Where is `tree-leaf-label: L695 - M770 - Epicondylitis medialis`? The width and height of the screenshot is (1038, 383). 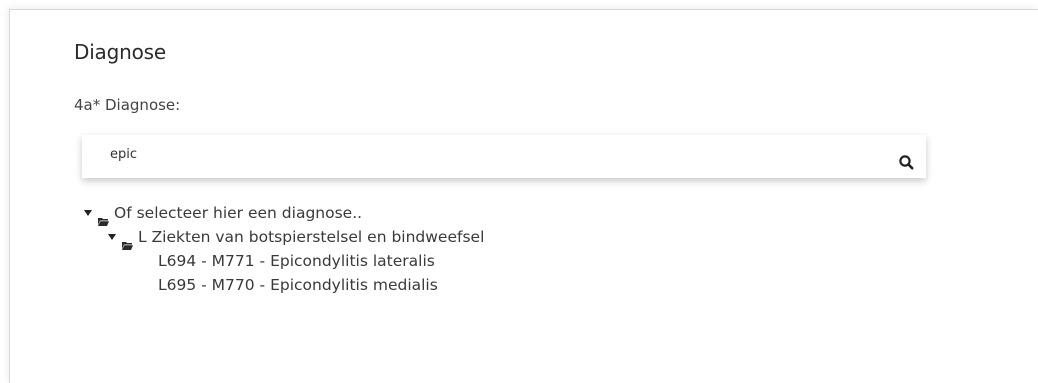
tree-leaf-label: L695 - M770 - Epicondylitis medialis is located at coordinates (298, 285).